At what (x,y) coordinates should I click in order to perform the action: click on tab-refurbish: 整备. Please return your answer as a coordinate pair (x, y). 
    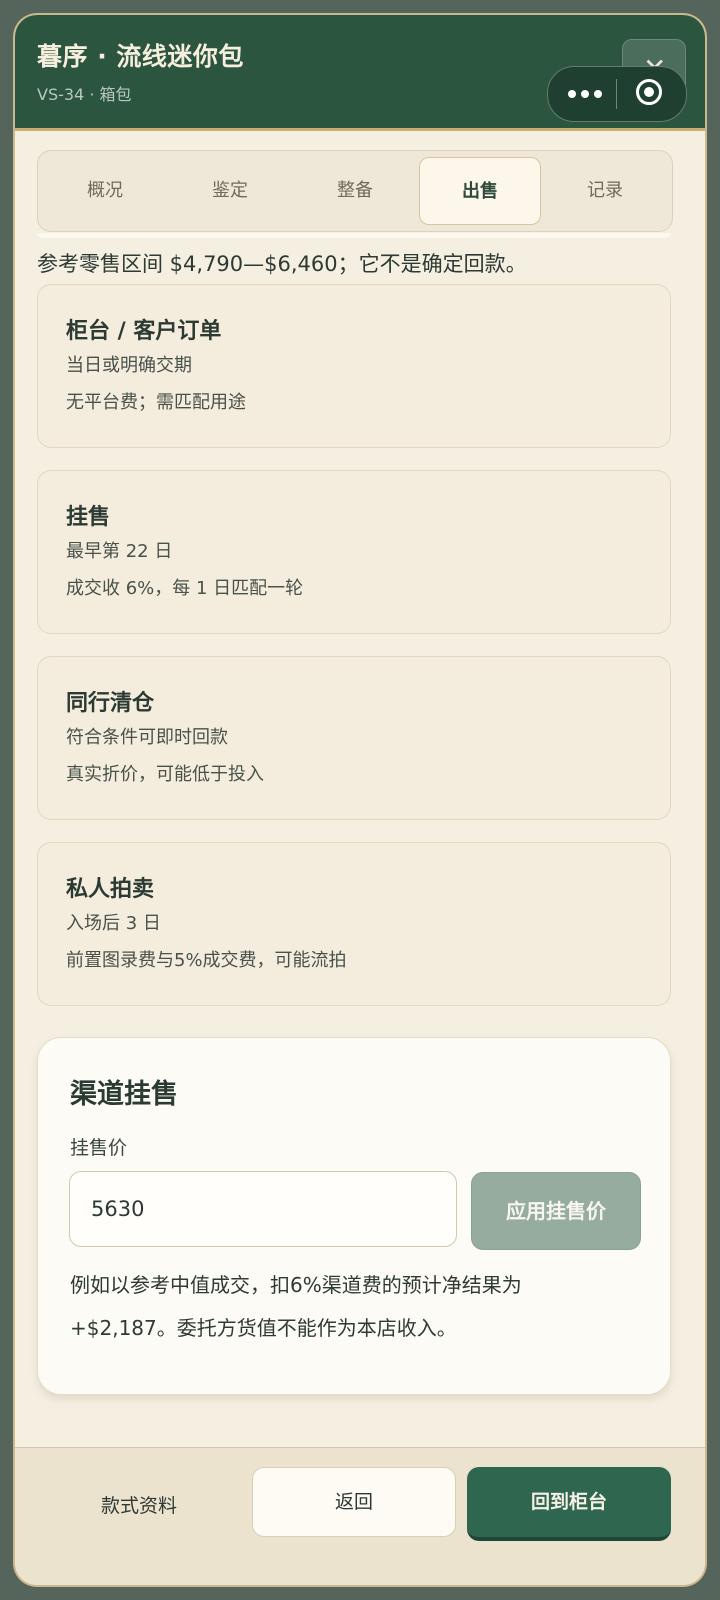
    Looking at the image, I should click on (355, 191).